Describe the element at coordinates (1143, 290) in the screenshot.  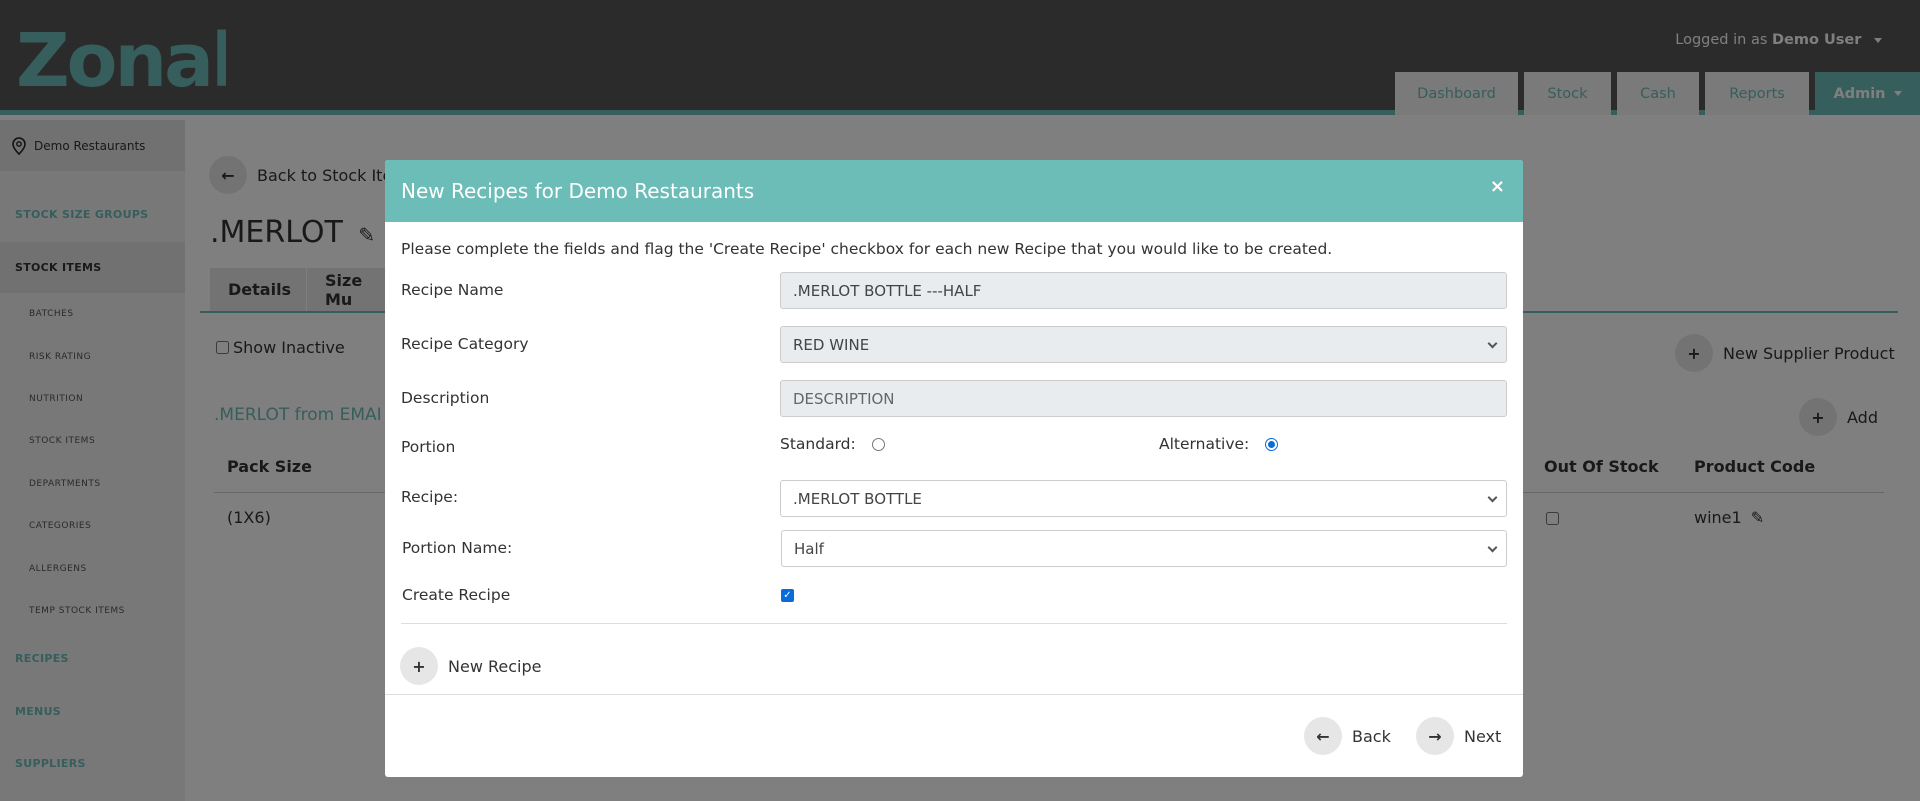
I see `recipe-name-input: .MERLOT BOTTLE ---HALF` at that location.